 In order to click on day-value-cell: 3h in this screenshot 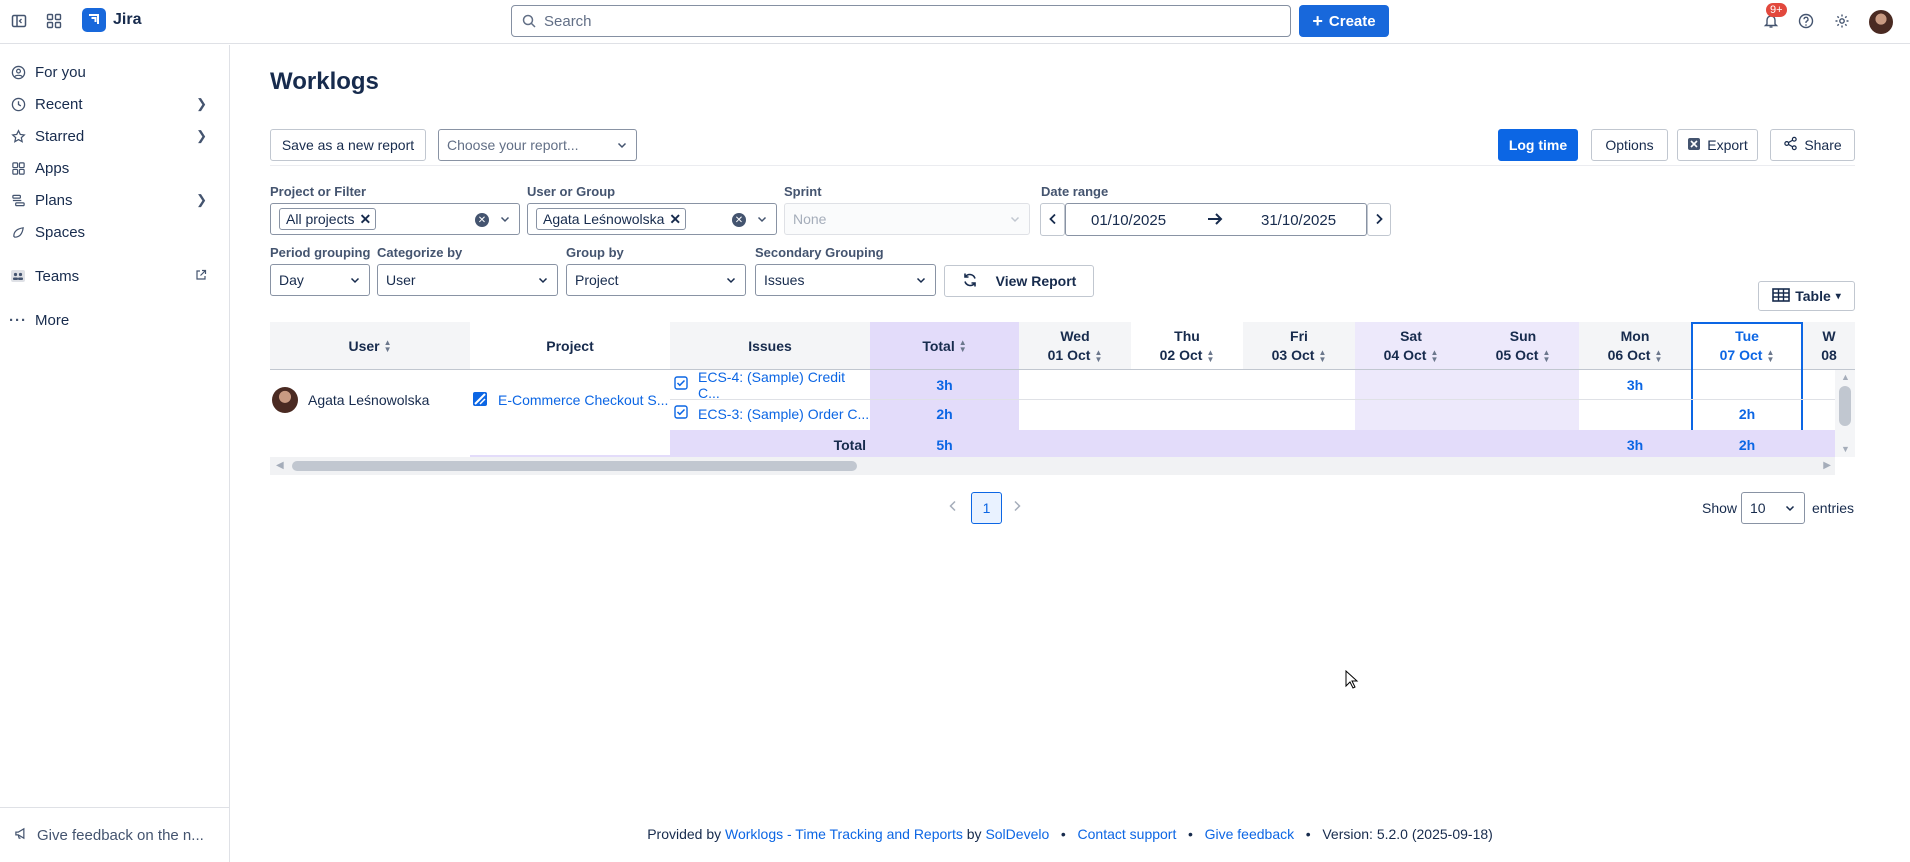, I will do `click(1635, 384)`.